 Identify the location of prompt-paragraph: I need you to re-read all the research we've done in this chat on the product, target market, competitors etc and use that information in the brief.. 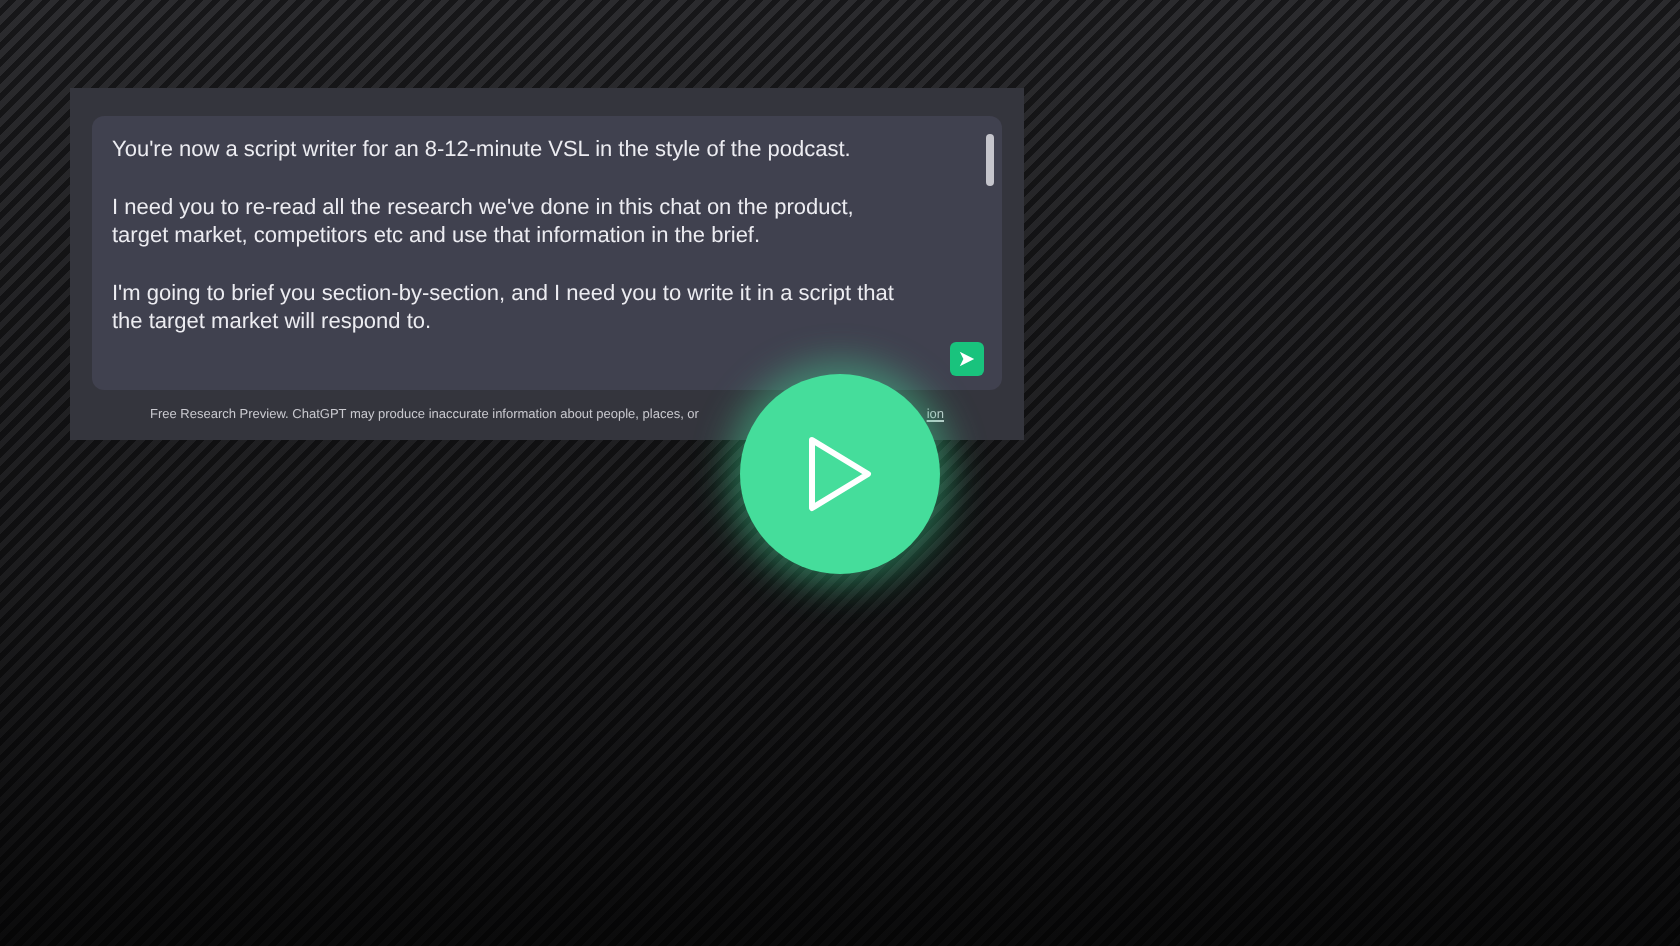
(484, 222).